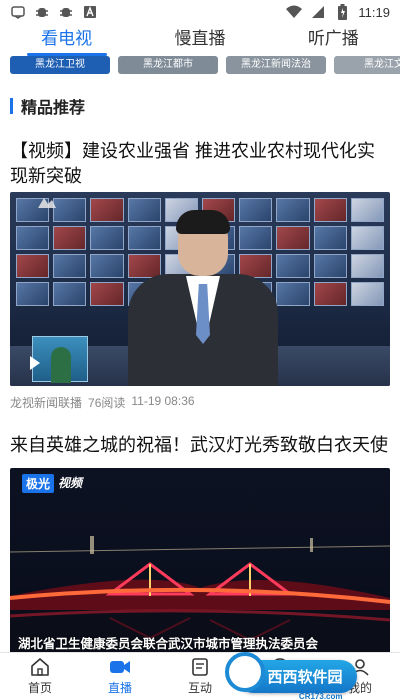 The image size is (400, 700). Describe the element at coordinates (60, 65) in the screenshot. I see `channel-chip: 黑龙江卫视` at that location.